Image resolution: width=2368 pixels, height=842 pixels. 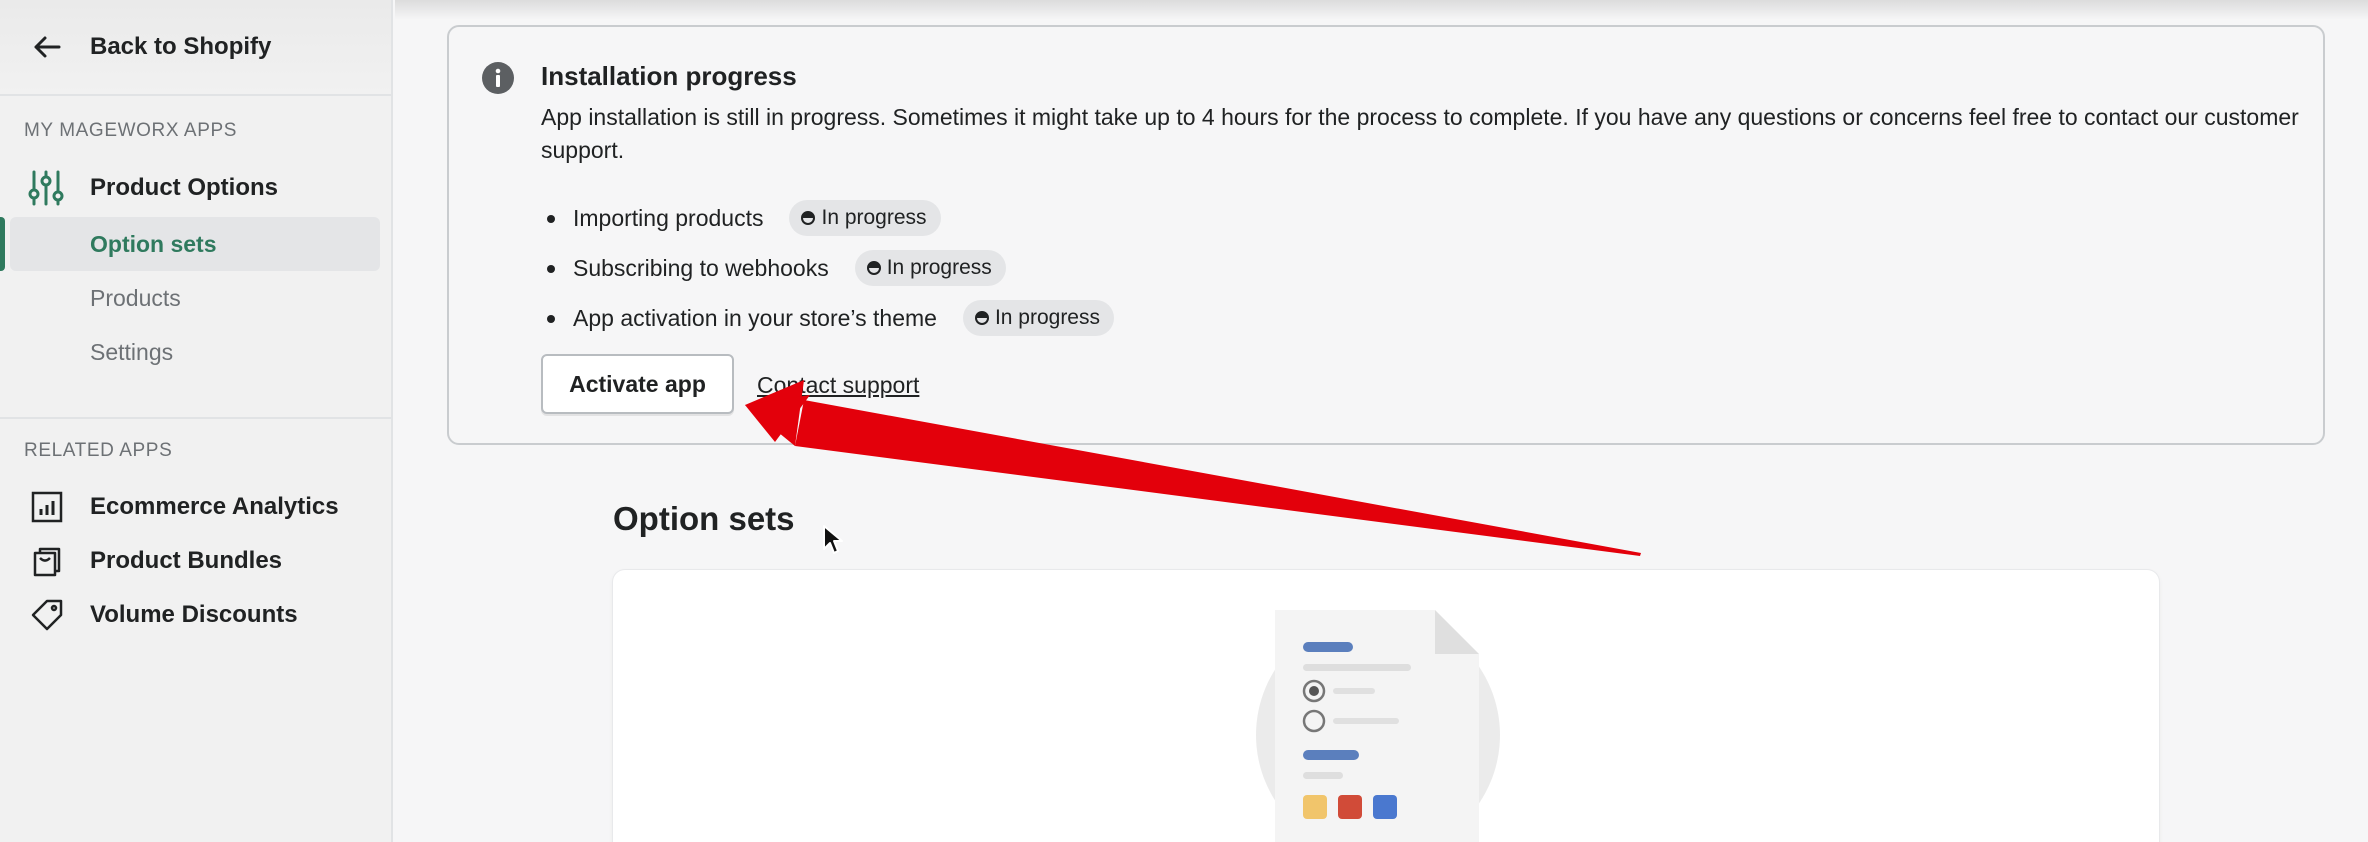 I want to click on related-item-volume-discounts: Volume Discounts, so click(x=196, y=615).